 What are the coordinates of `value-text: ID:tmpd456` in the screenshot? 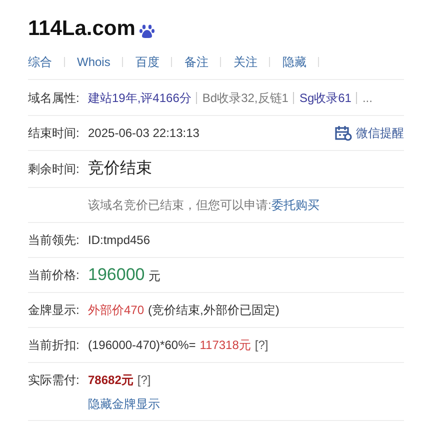 It's located at (119, 240).